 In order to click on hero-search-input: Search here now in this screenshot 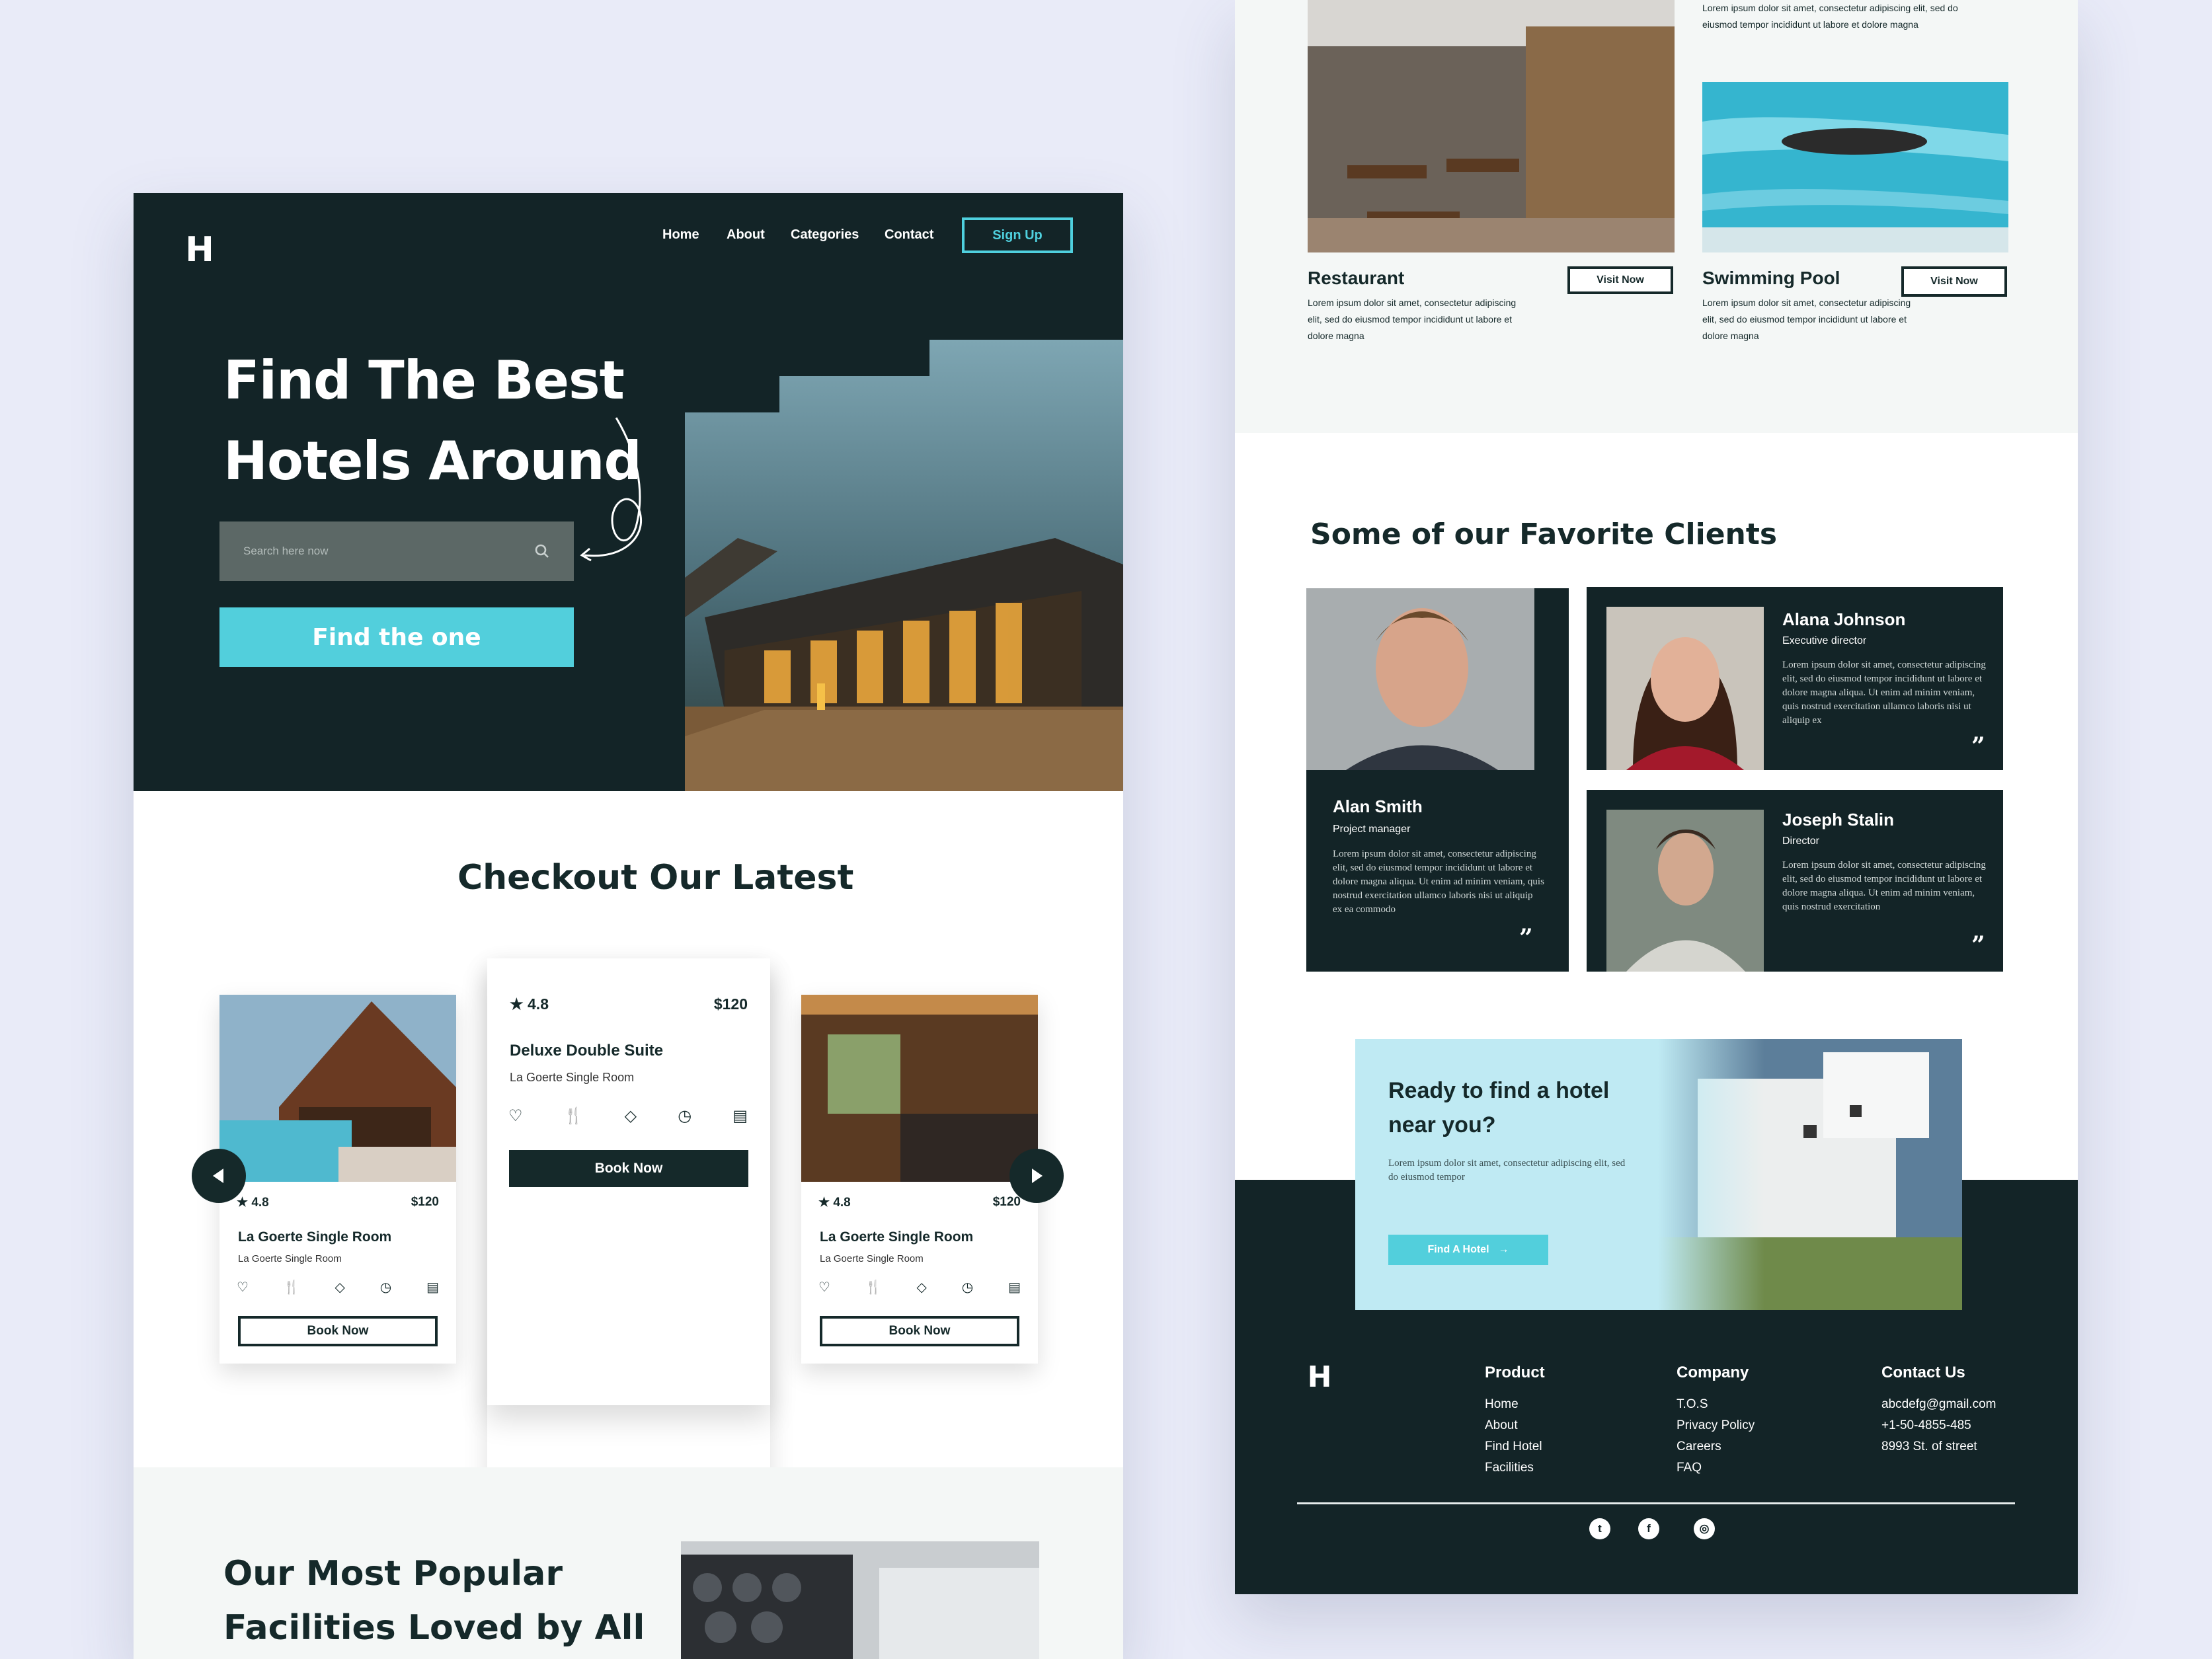, I will do `click(396, 551)`.